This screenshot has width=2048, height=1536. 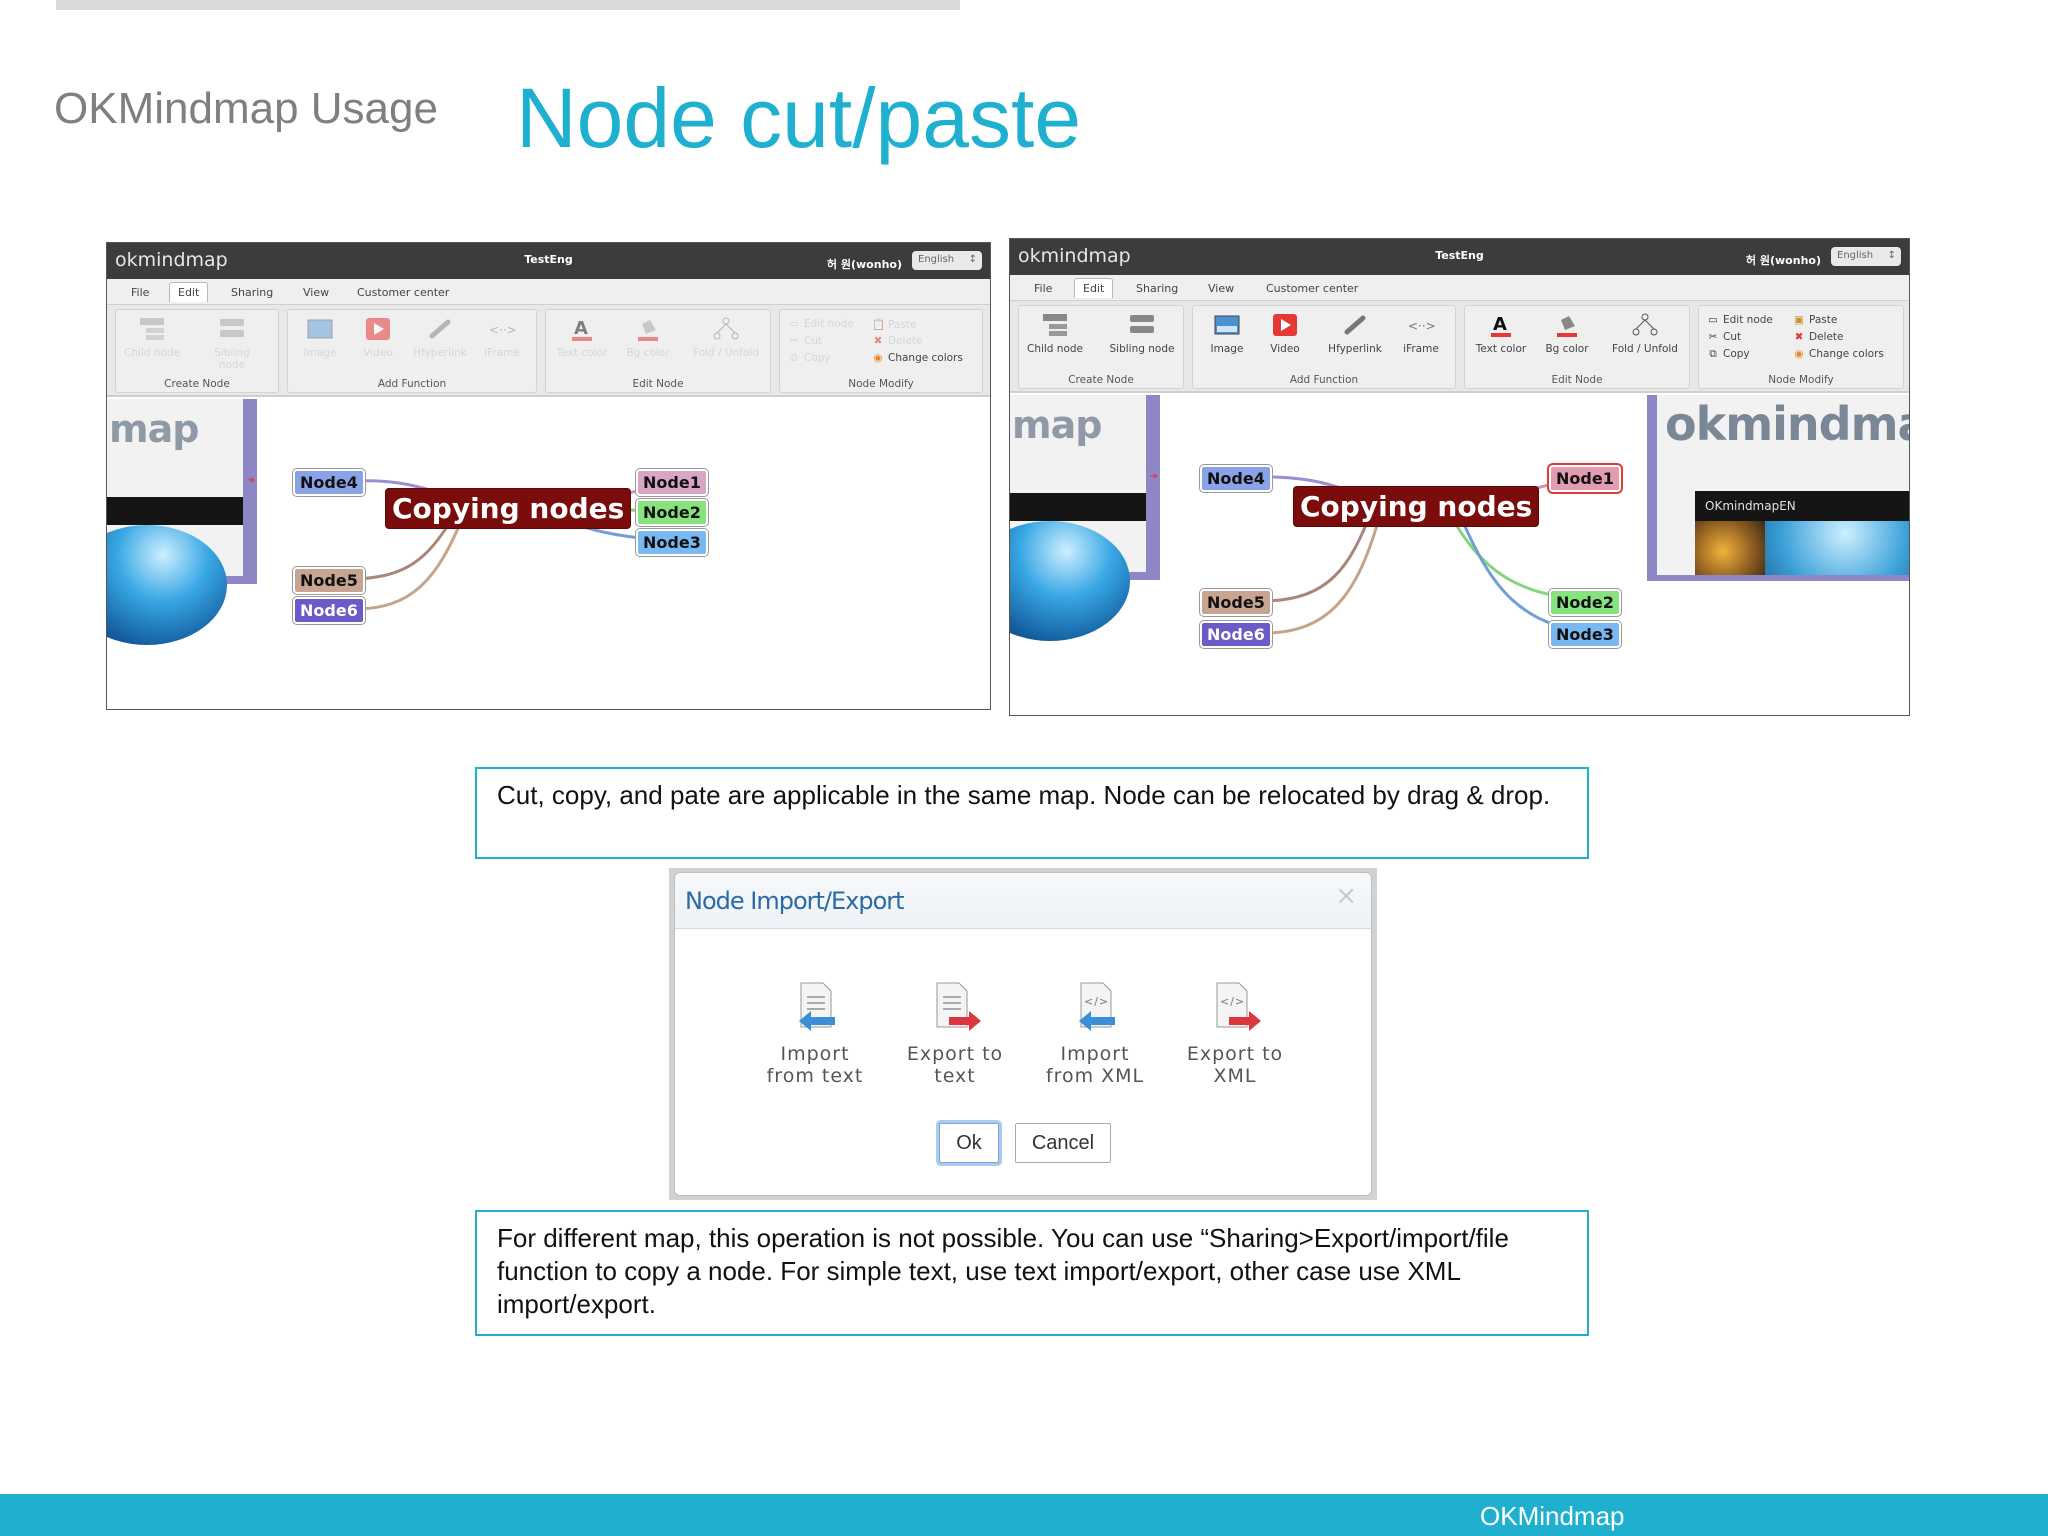 I want to click on menu-bar: File Edit Sharing View Customer center, so click(x=548, y=292).